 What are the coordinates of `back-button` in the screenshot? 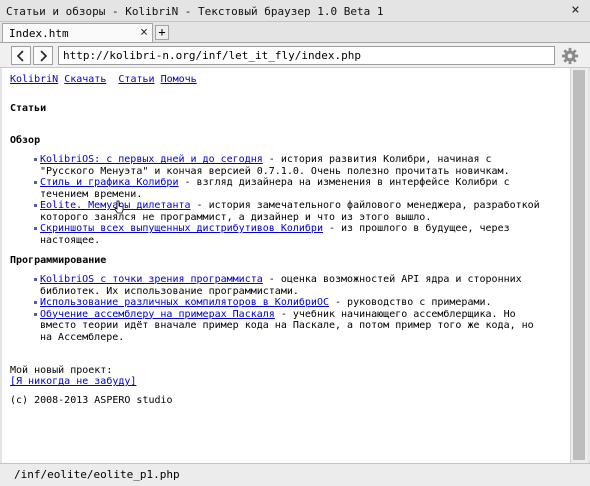 It's located at (21, 55).